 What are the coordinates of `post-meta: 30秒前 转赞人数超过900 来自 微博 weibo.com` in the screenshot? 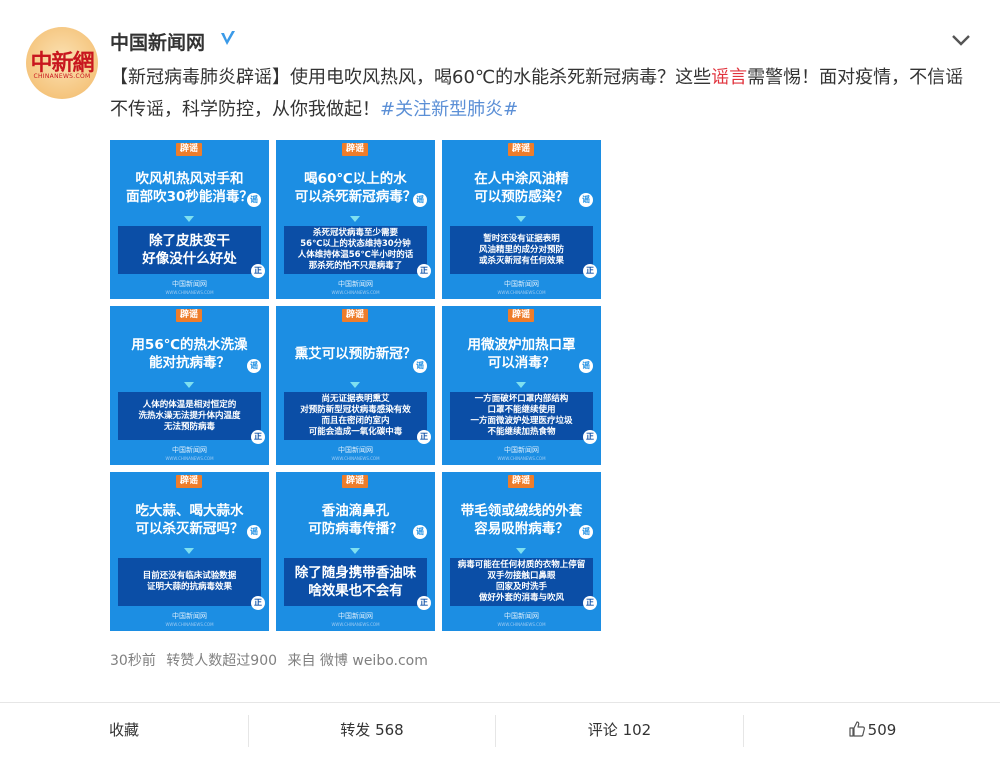 It's located at (272, 660).